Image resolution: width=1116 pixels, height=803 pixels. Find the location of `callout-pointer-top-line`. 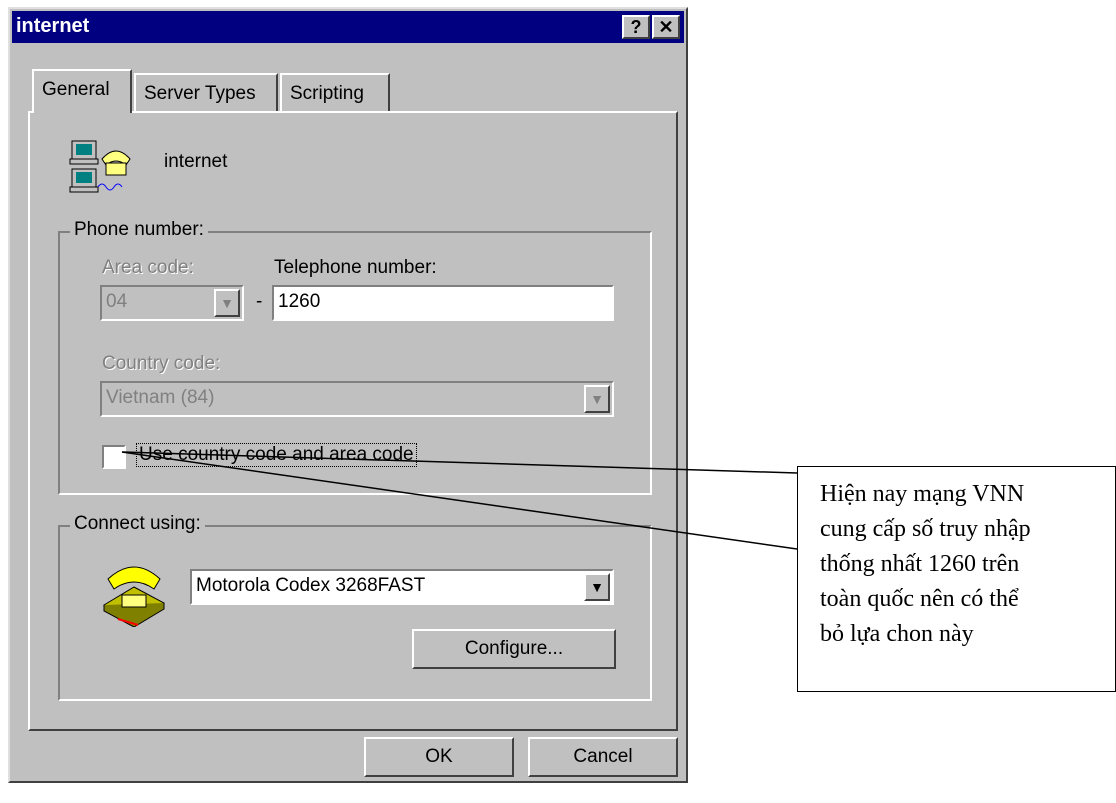

callout-pointer-top-line is located at coordinates (459, 462).